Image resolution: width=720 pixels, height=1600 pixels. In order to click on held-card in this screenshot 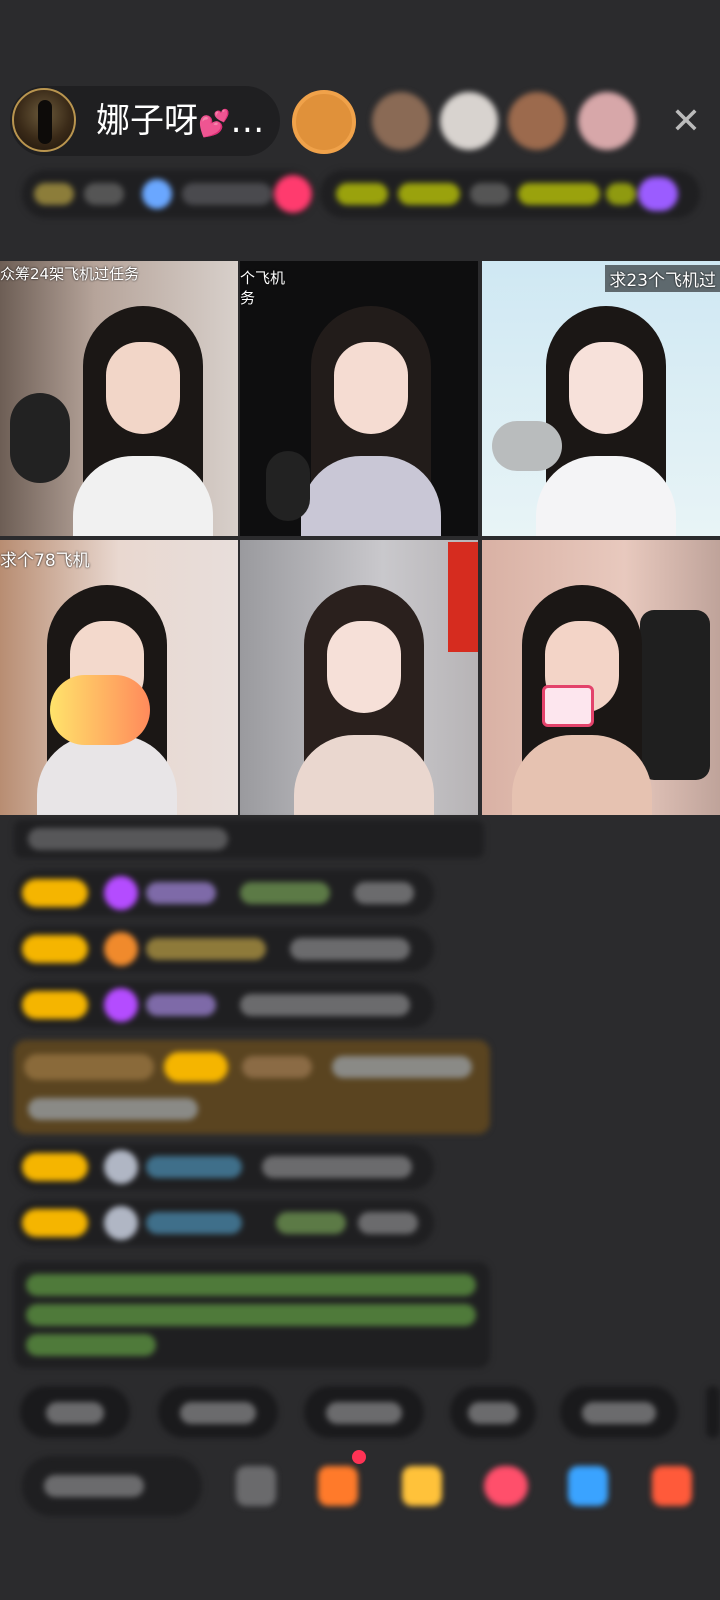, I will do `click(568, 706)`.